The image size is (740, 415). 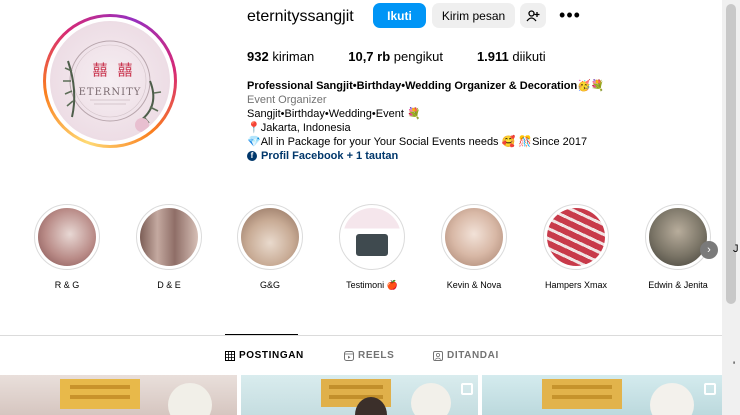 I want to click on tab-posts: POSTINGAN, so click(x=264, y=355).